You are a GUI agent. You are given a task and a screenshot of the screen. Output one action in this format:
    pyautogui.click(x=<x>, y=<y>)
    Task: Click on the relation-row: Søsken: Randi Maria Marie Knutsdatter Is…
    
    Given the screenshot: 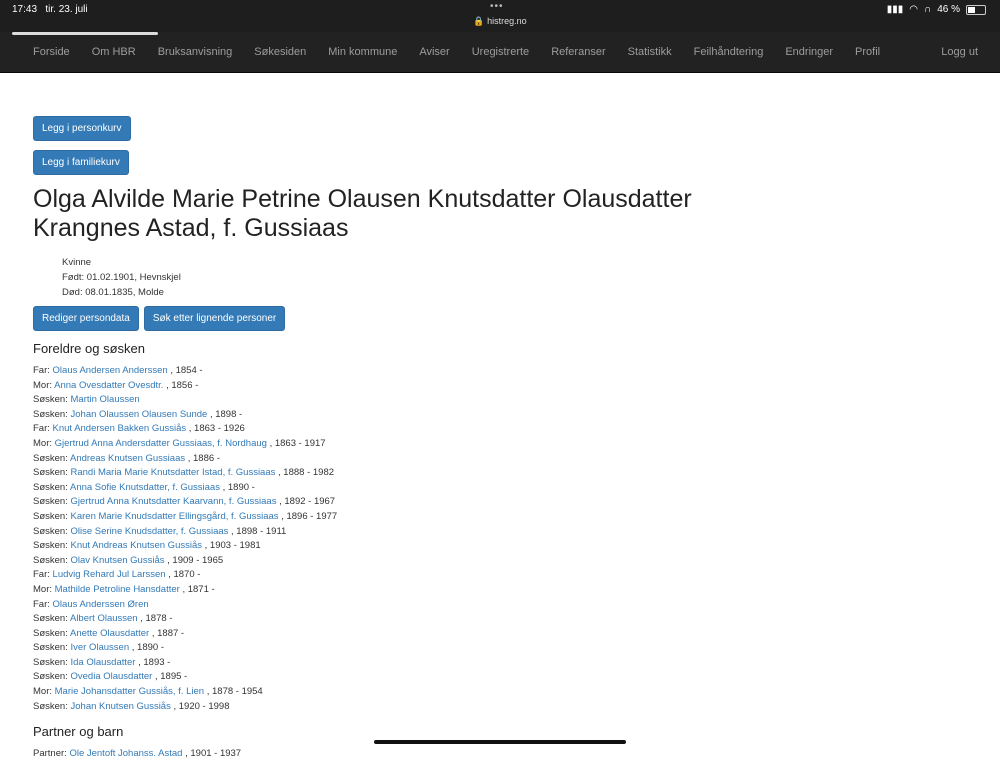 What is the action you would take?
    pyautogui.click(x=503, y=473)
    